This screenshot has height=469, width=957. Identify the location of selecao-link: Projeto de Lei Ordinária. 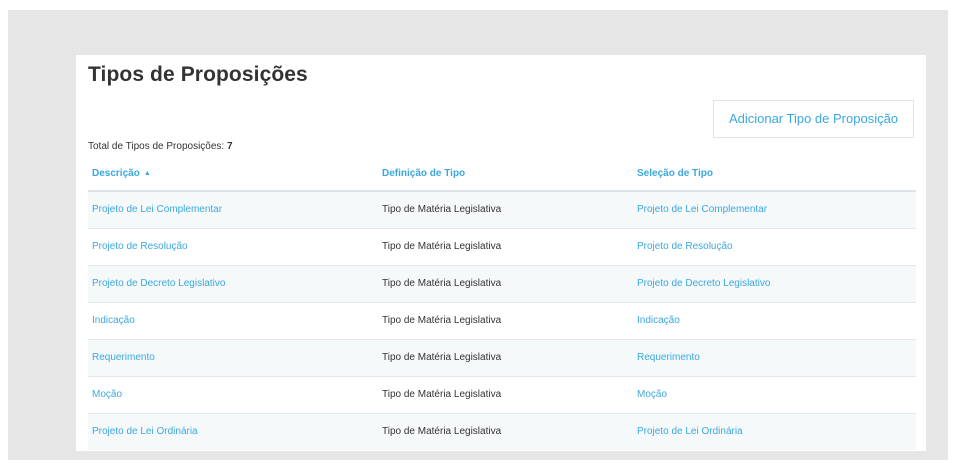
(690, 431).